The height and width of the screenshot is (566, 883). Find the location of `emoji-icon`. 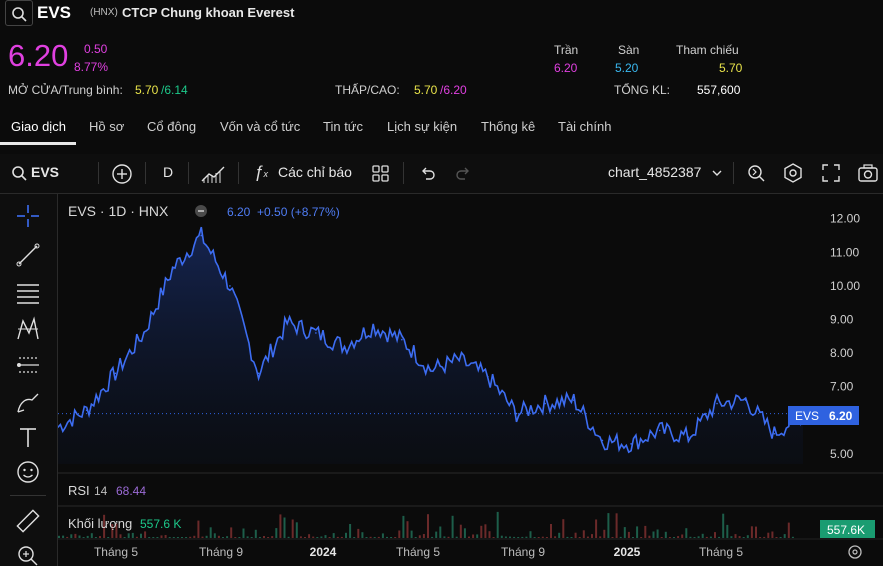

emoji-icon is located at coordinates (28, 472).